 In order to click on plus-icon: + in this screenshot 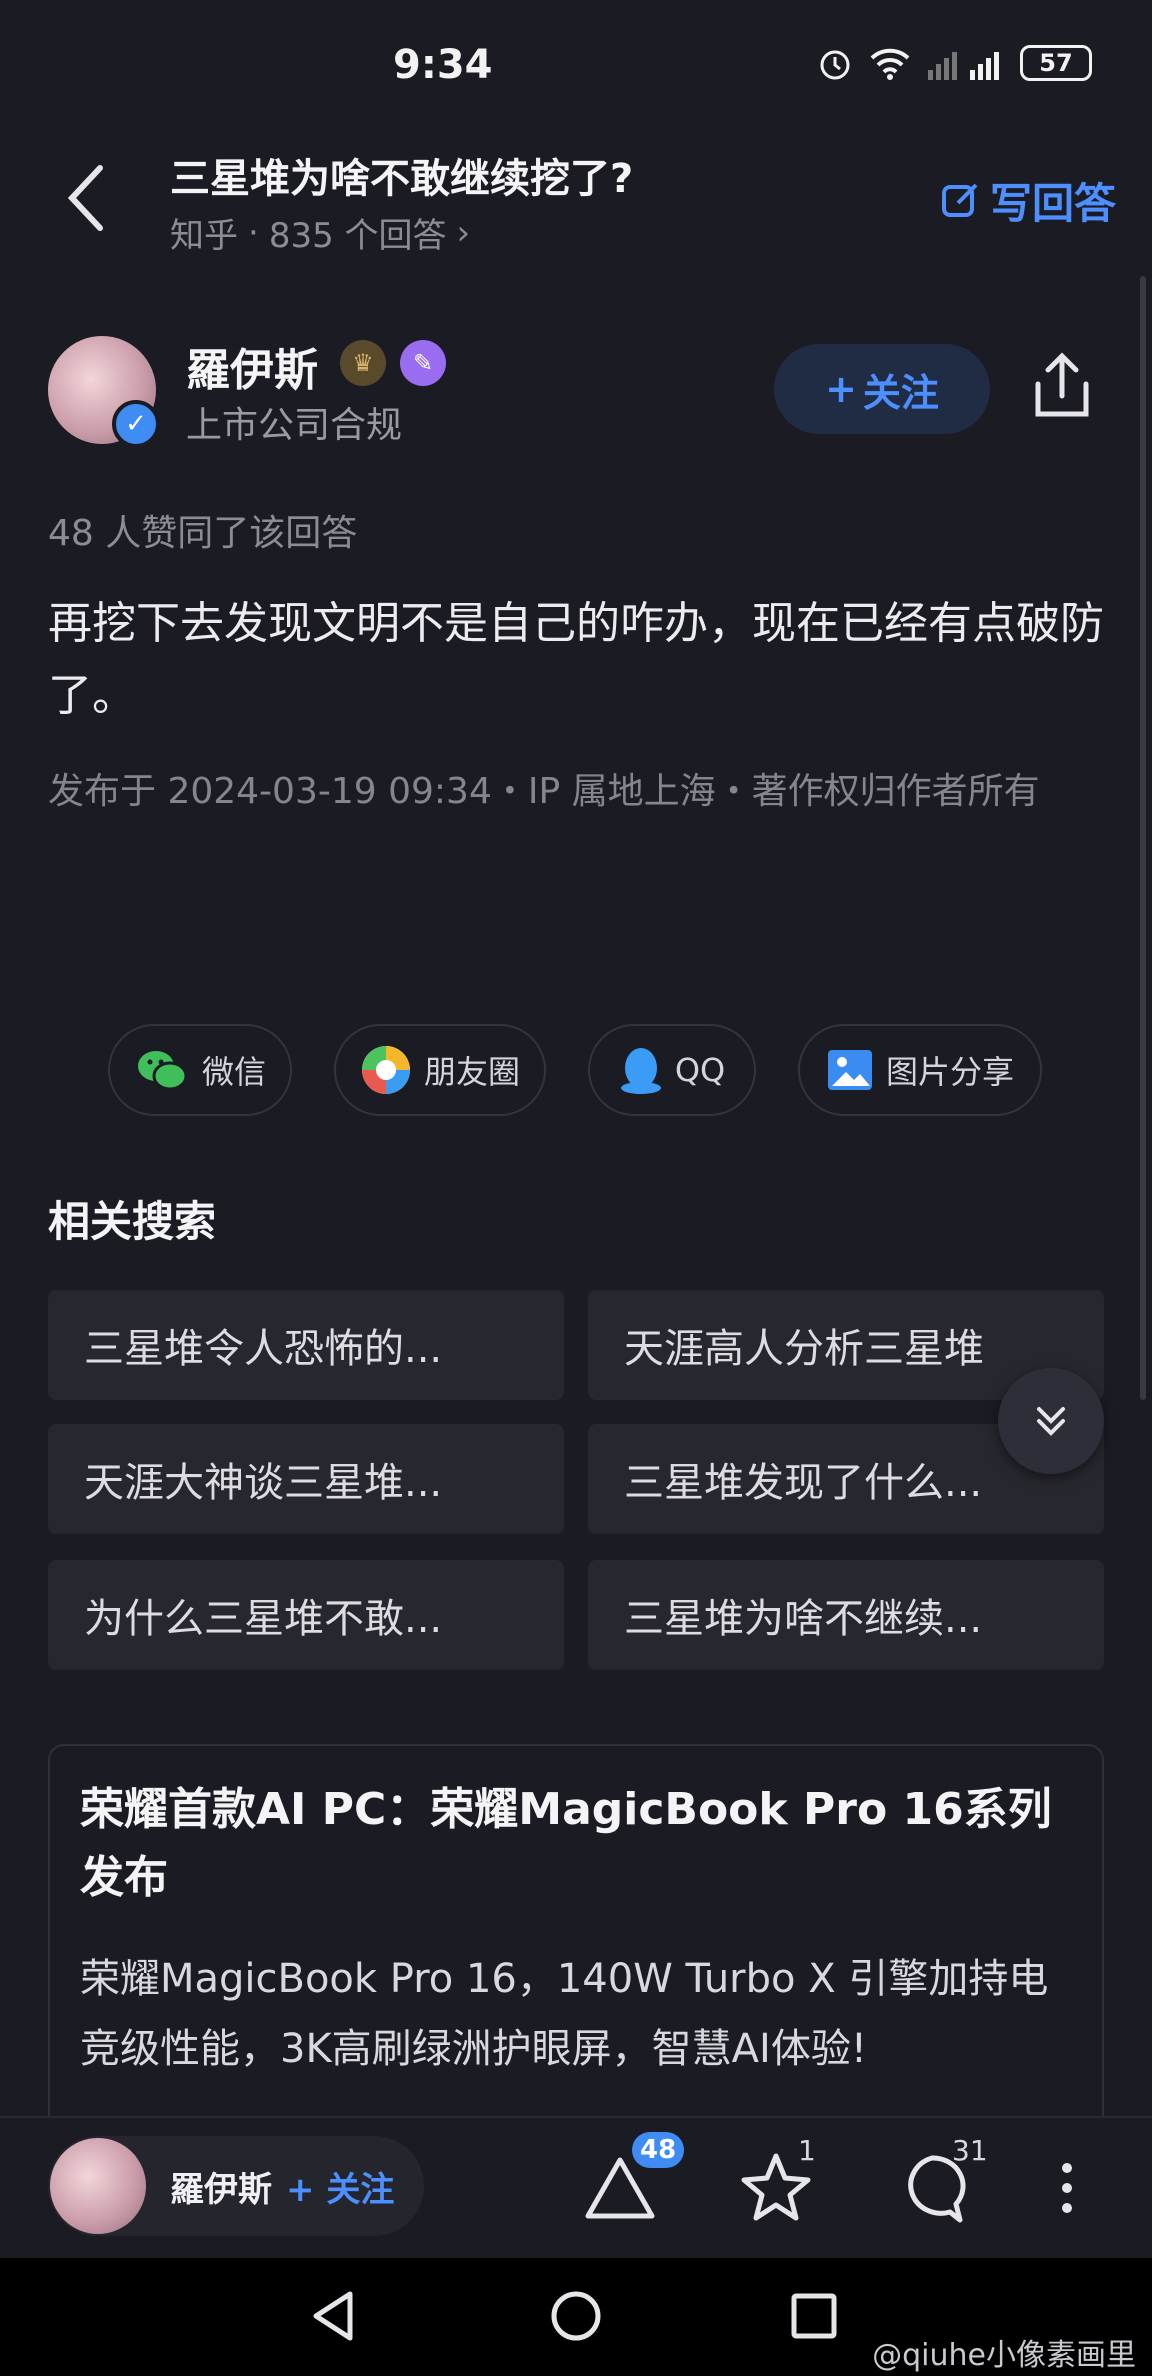, I will do `click(841, 389)`.